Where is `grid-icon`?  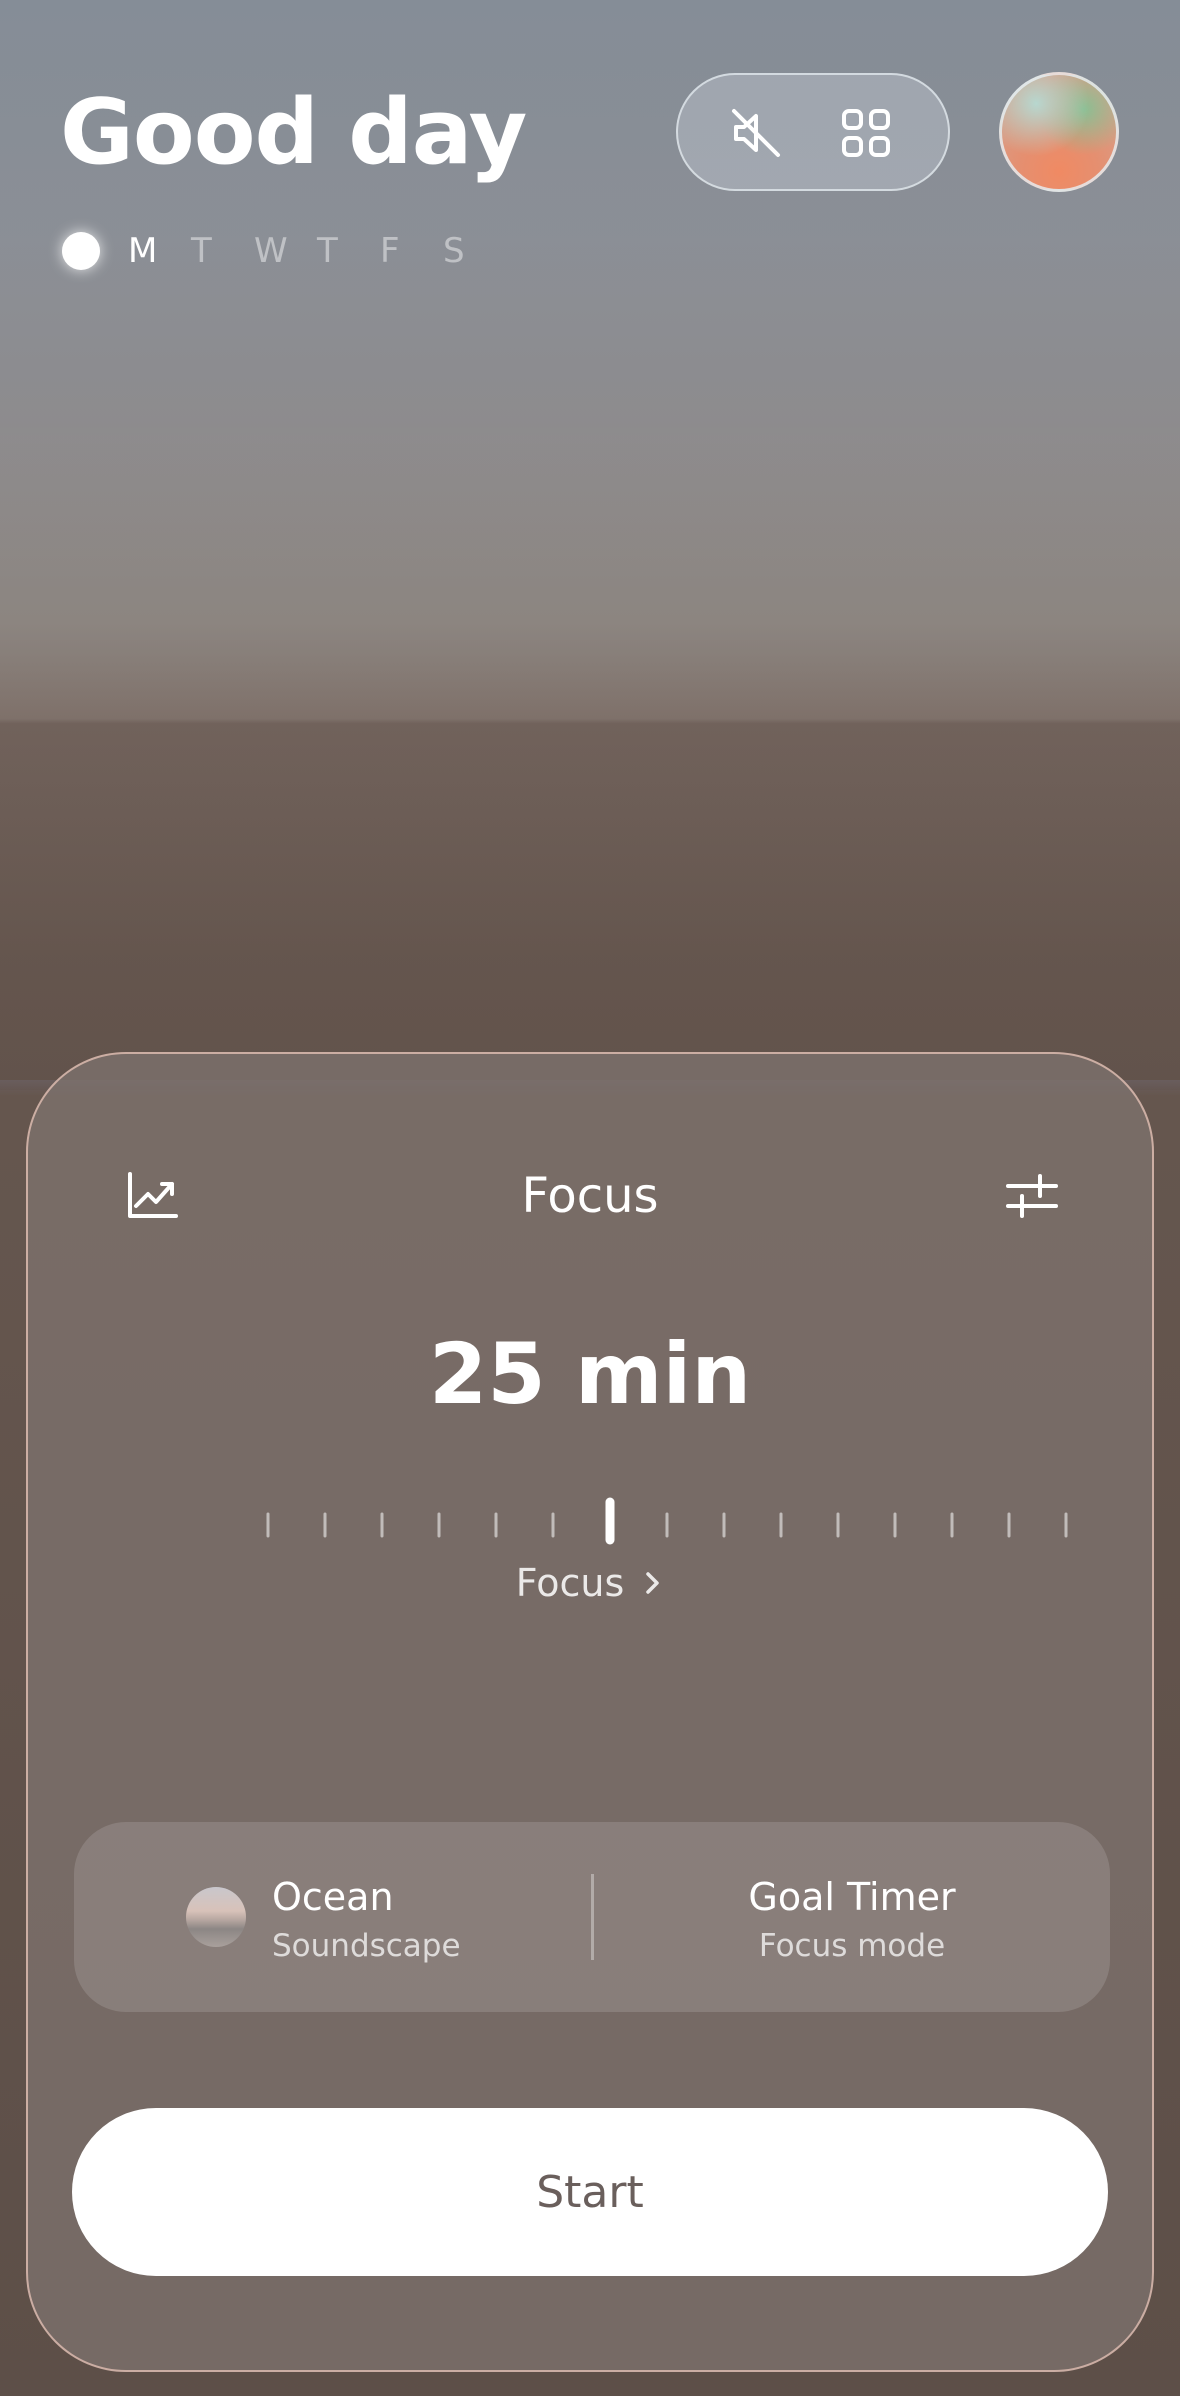 grid-icon is located at coordinates (866, 133).